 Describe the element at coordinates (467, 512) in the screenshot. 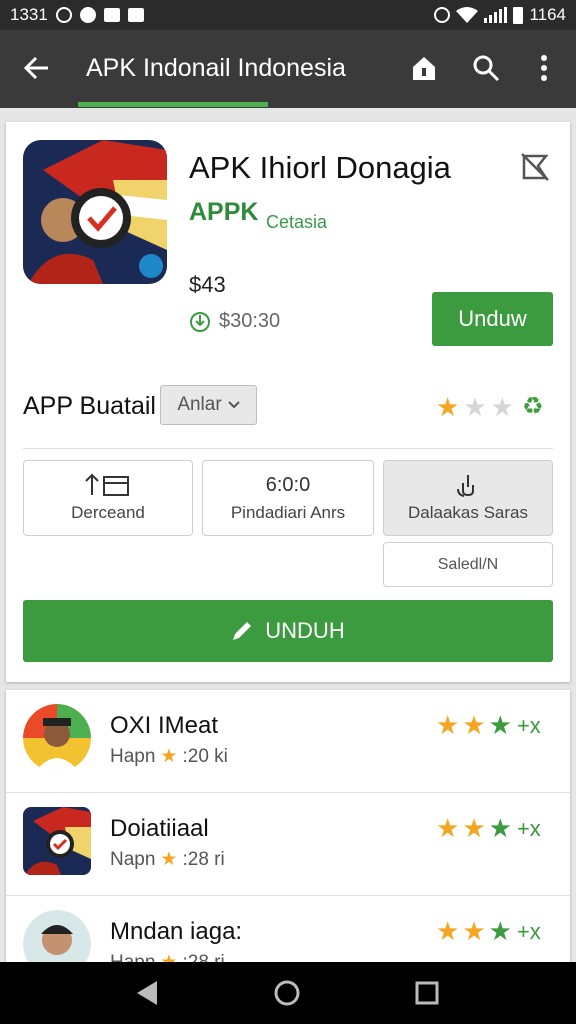

I see `tile-label: Dalaakas Saras` at that location.